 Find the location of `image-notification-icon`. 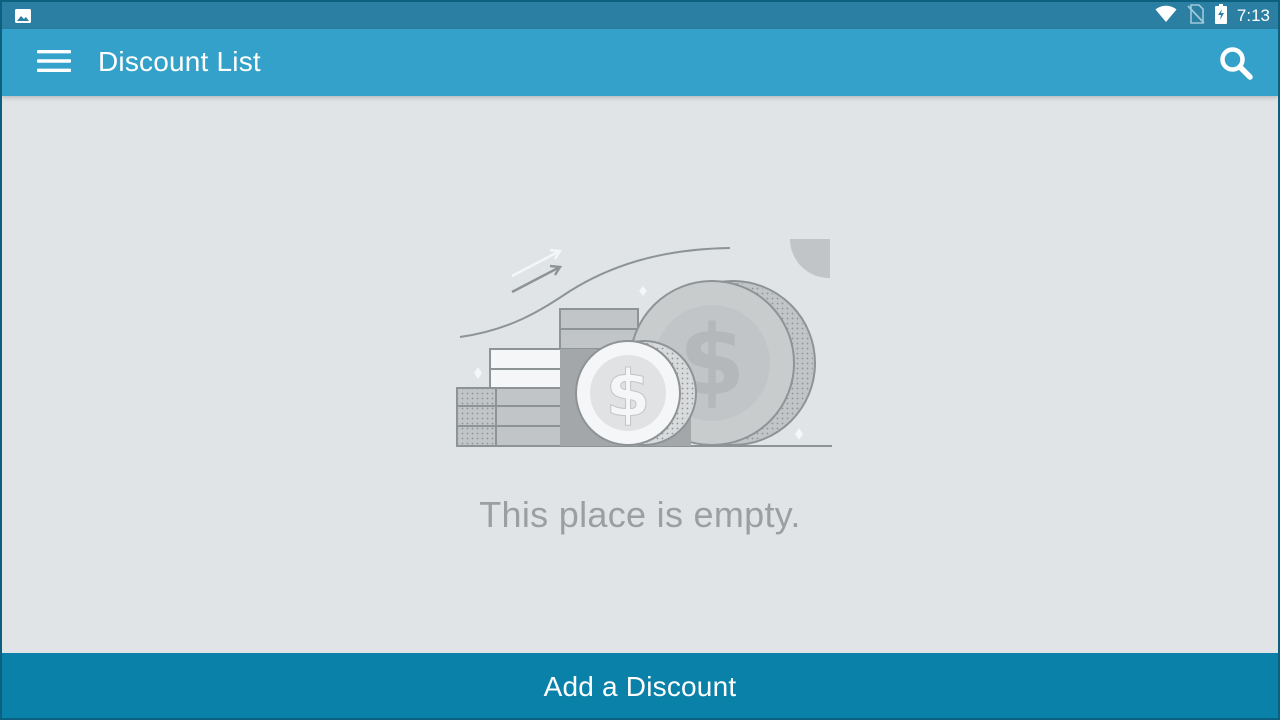

image-notification-icon is located at coordinates (23, 16).